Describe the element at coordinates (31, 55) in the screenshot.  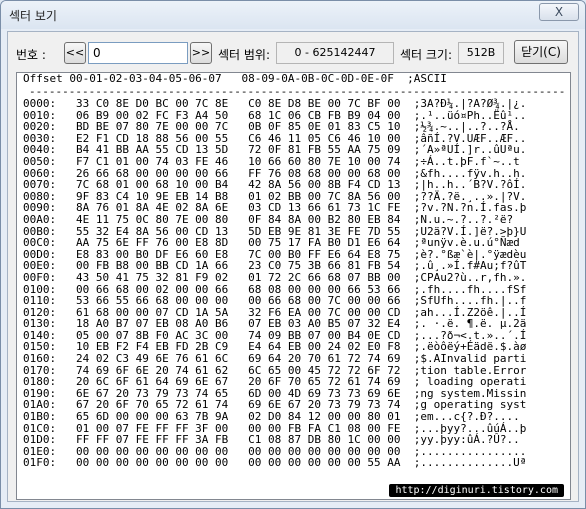
I see `sector-number-label: 번호 :` at that location.